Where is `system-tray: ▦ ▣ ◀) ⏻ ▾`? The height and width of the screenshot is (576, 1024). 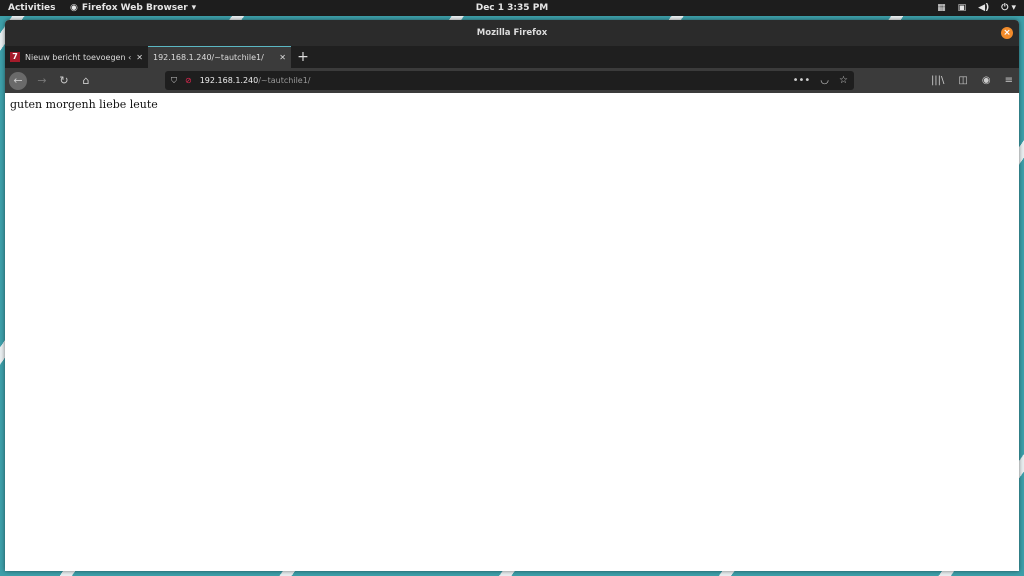
system-tray: ▦ ▣ ◀) ⏻ ▾ is located at coordinates (976, 8).